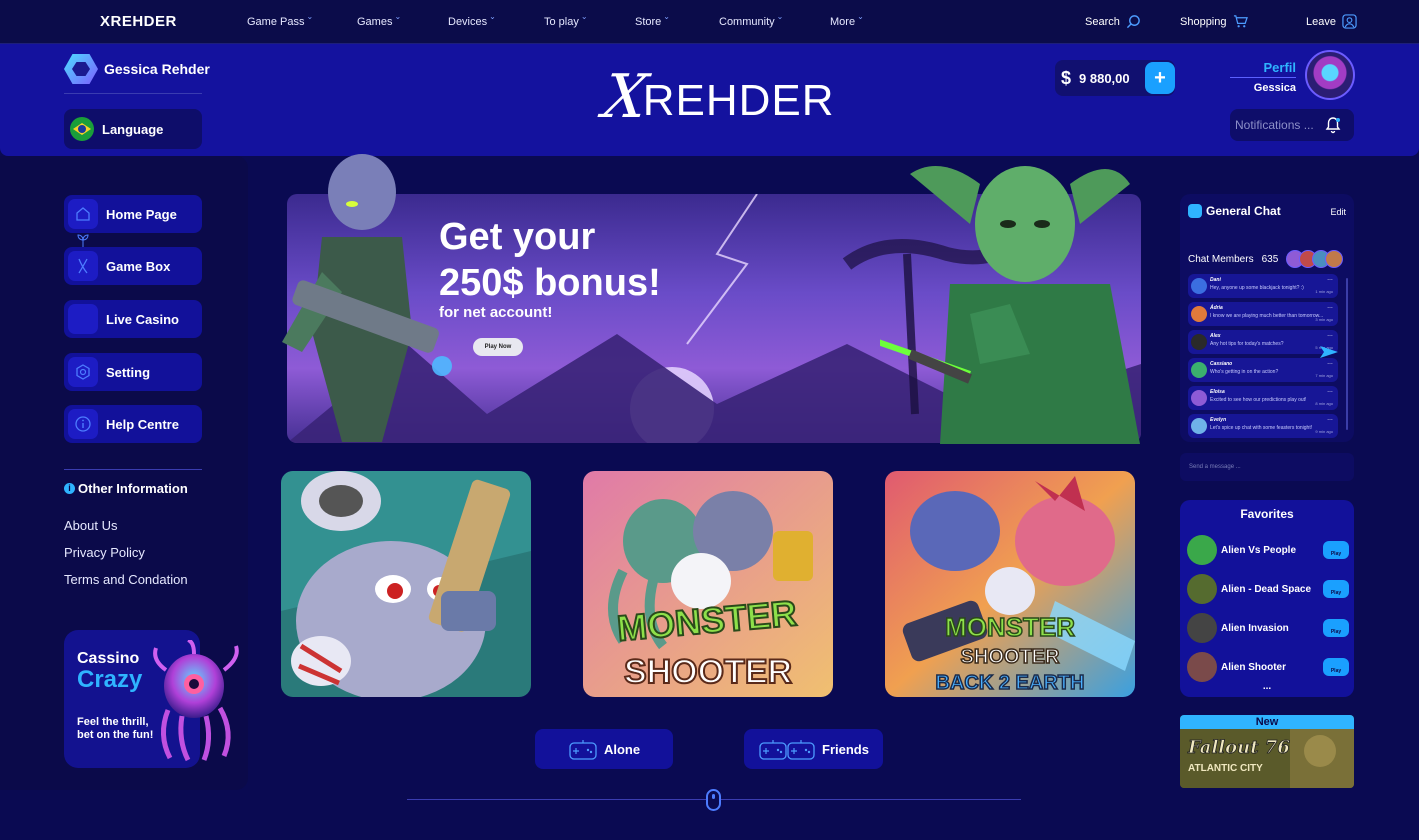 The height and width of the screenshot is (840, 1419). Describe the element at coordinates (561, 22) in the screenshot. I see `nav-label: To play` at that location.